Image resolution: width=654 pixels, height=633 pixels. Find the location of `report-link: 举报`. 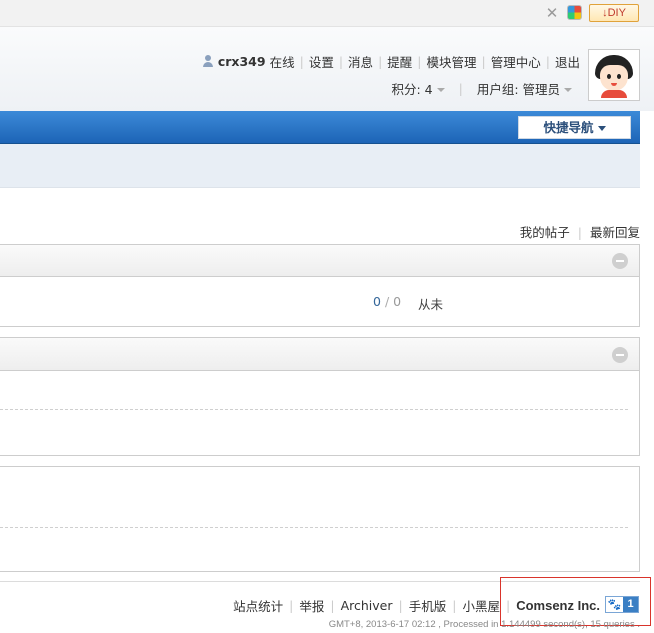

report-link: 举报 is located at coordinates (311, 605).